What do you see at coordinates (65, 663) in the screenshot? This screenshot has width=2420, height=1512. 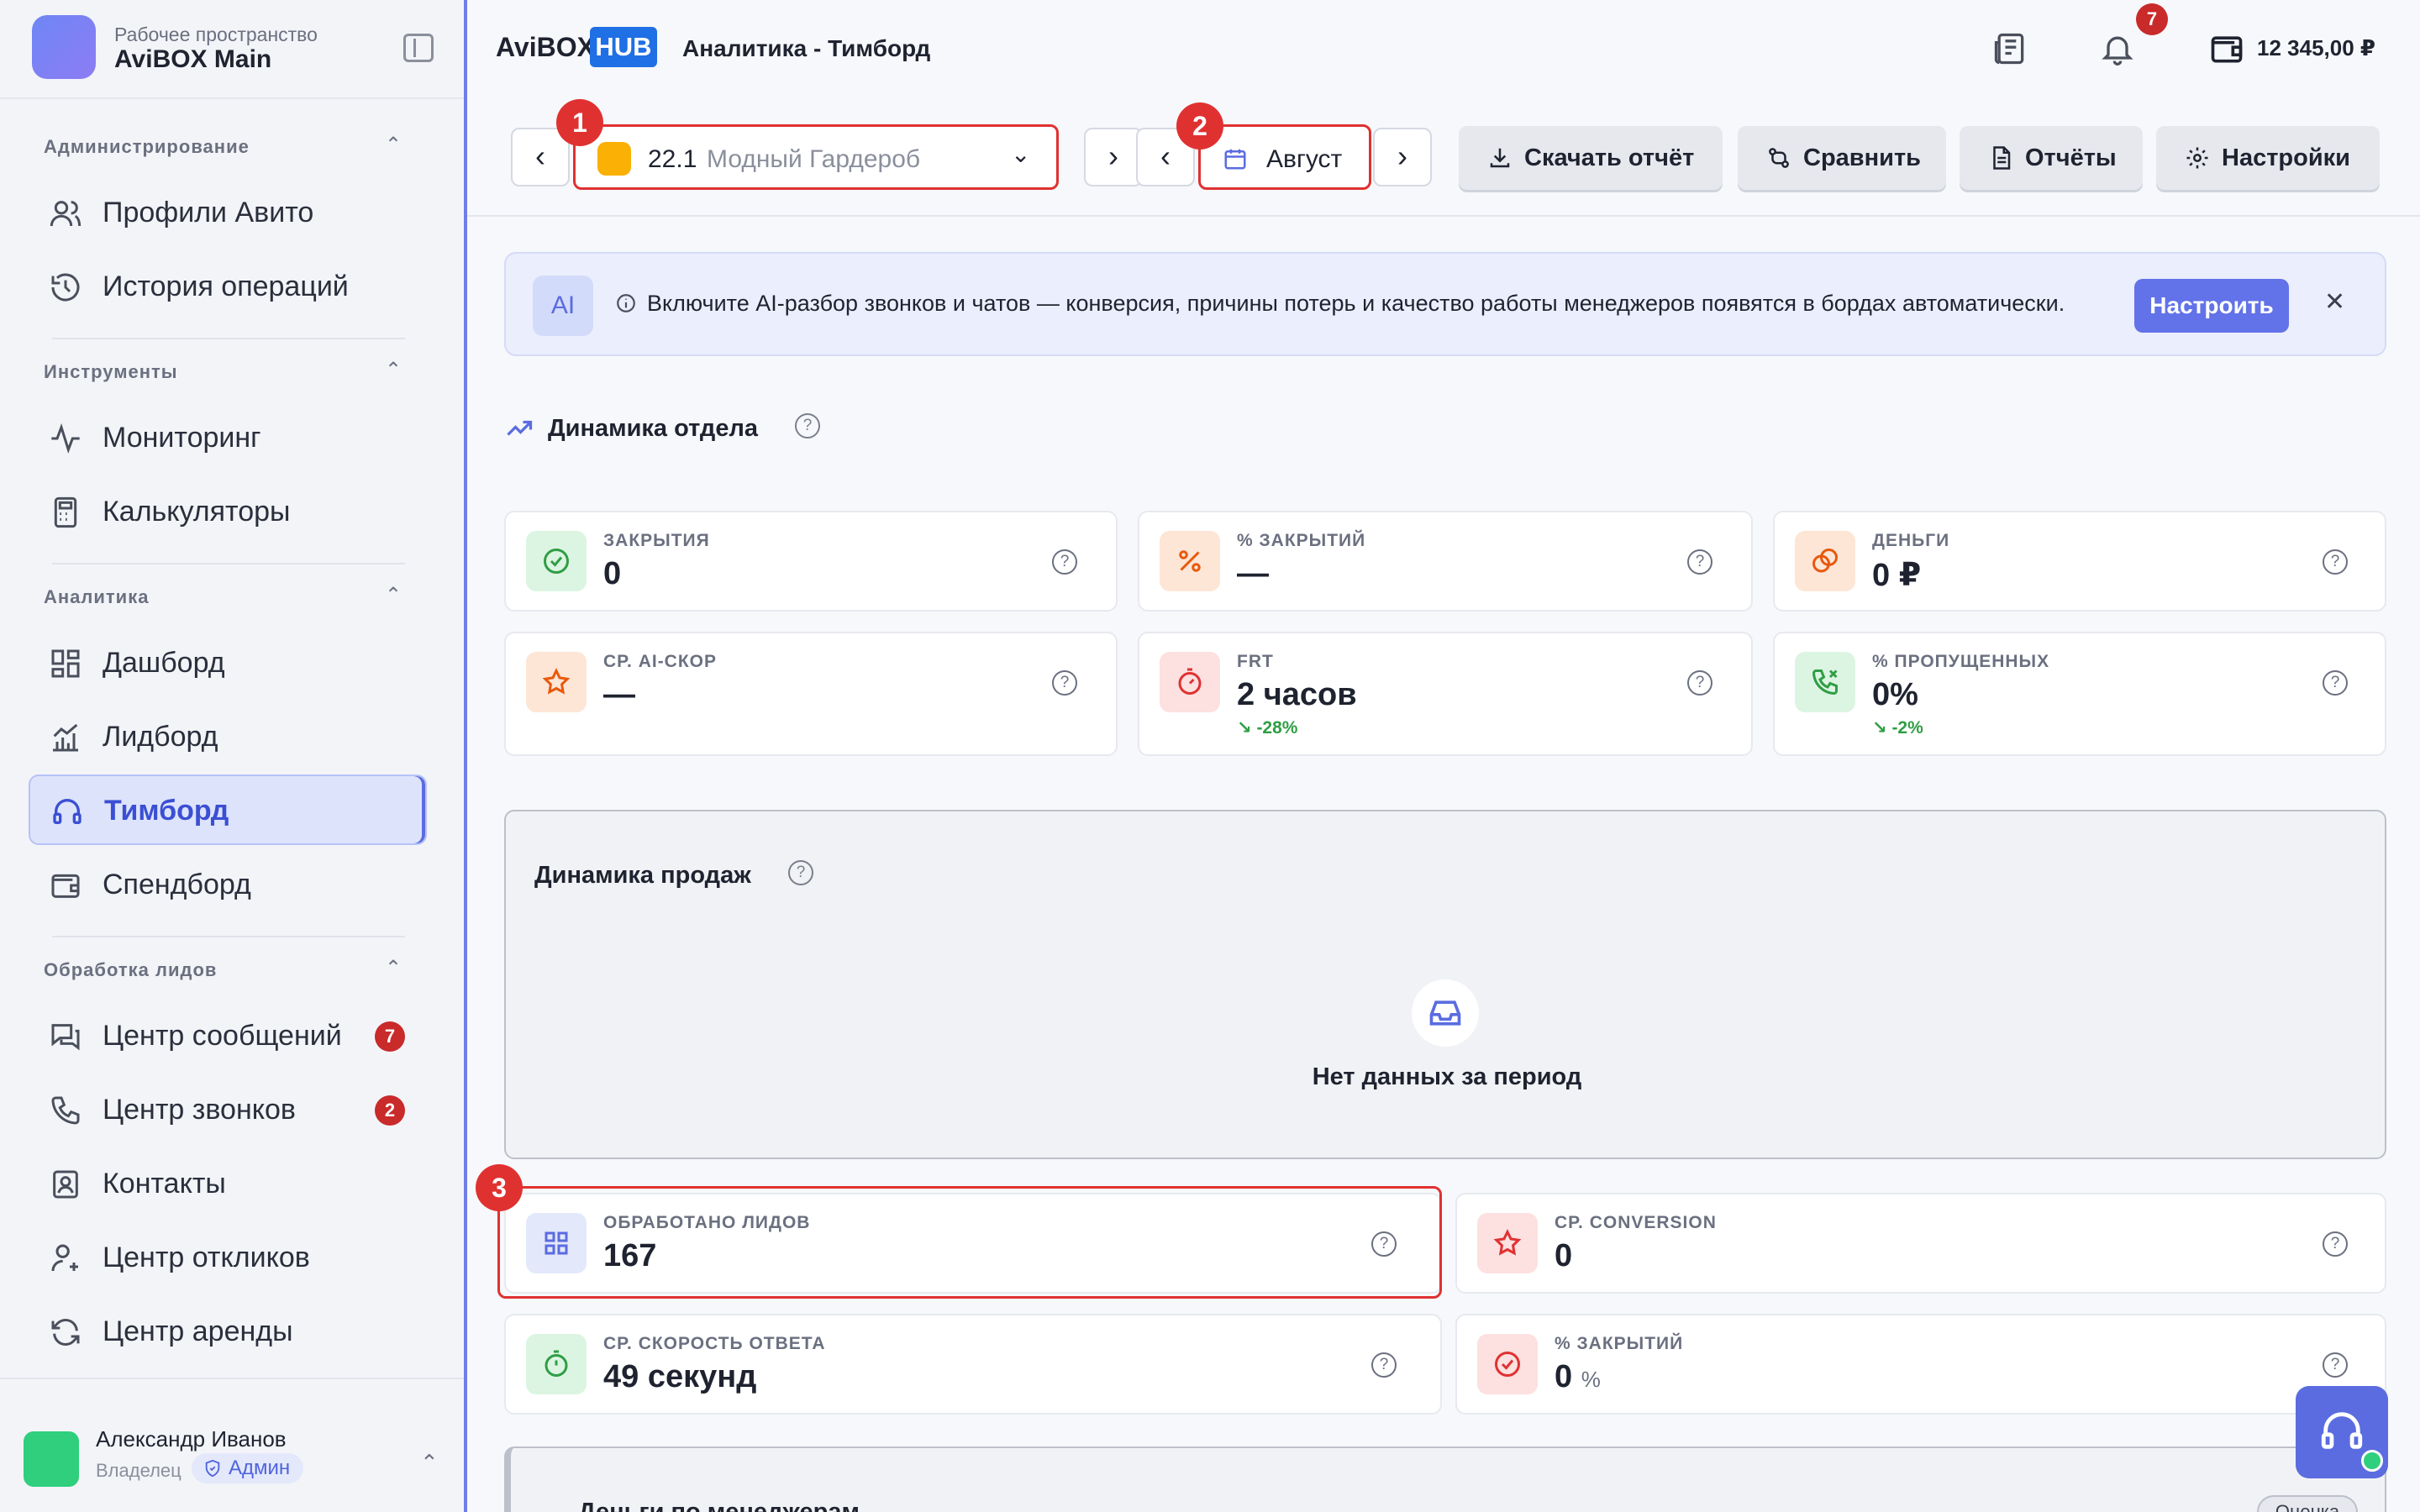 I see `dashboard-icon` at bounding box center [65, 663].